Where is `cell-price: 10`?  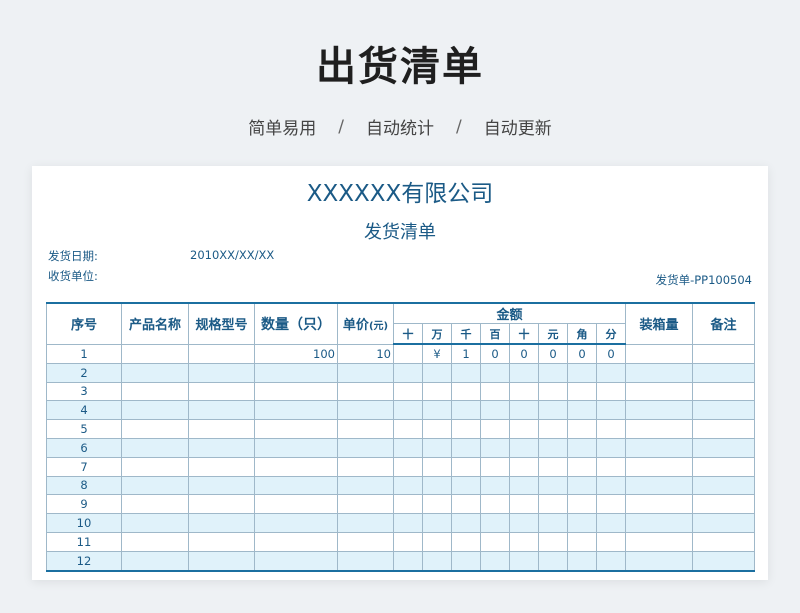
cell-price: 10 is located at coordinates (365, 353).